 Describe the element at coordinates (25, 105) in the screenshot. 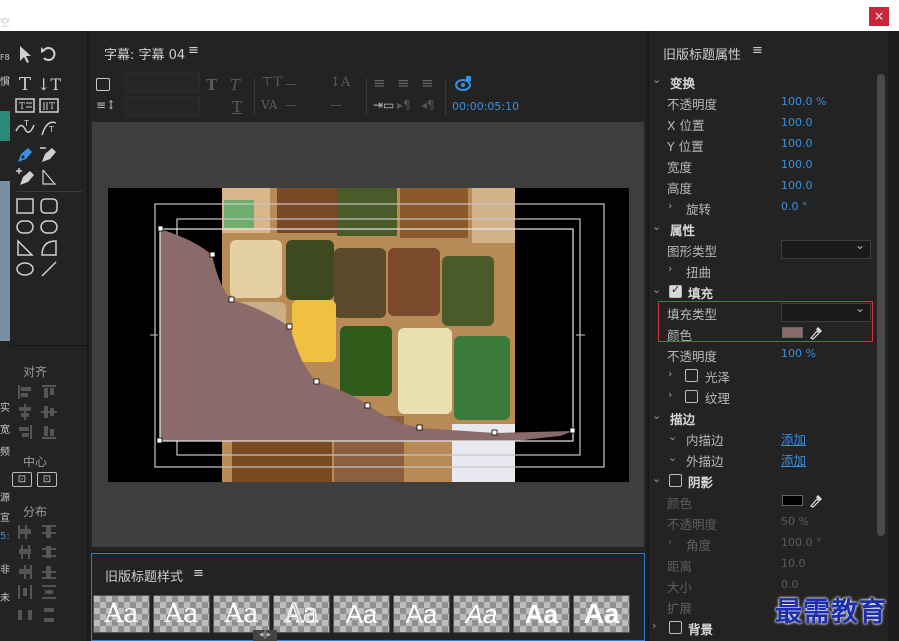

I see `area-type-tool-icon: T` at that location.